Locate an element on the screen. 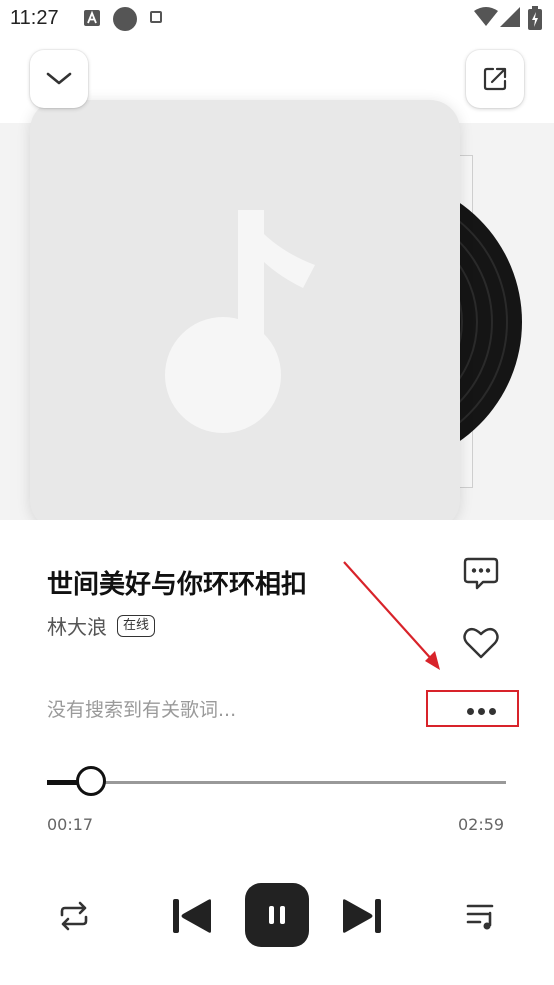 The image size is (554, 985). current-time: 00:17 is located at coordinates (70, 824).